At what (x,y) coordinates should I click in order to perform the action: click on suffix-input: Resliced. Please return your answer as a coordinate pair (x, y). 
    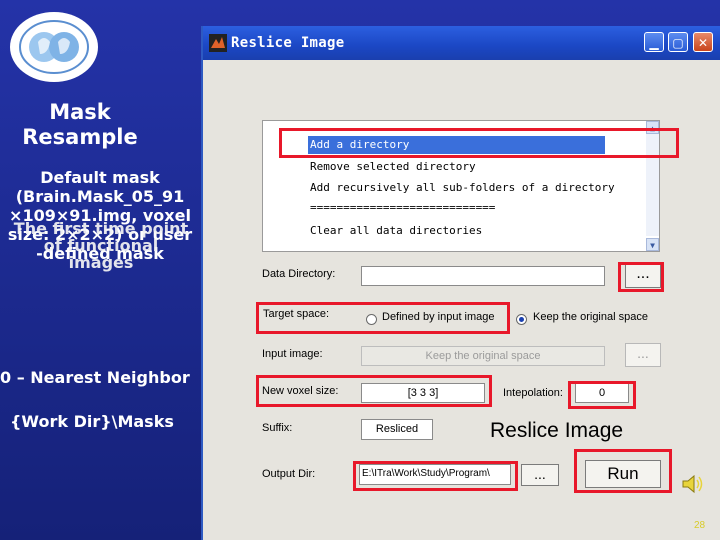
    Looking at the image, I should click on (397, 429).